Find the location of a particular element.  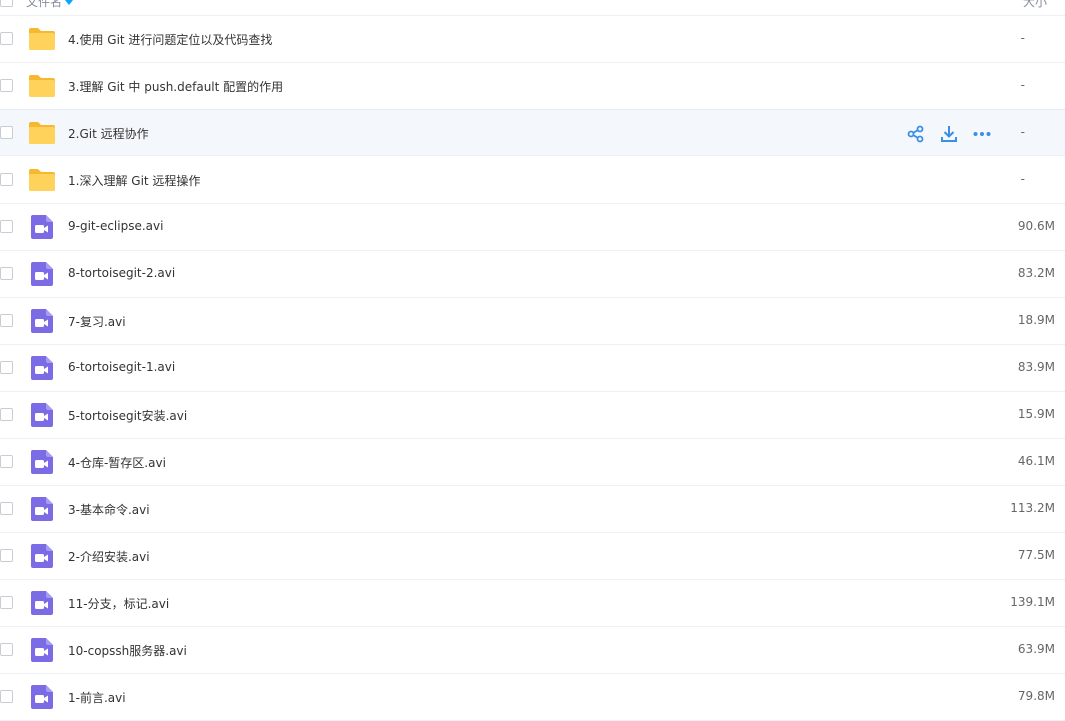

share-icon is located at coordinates (916, 134).